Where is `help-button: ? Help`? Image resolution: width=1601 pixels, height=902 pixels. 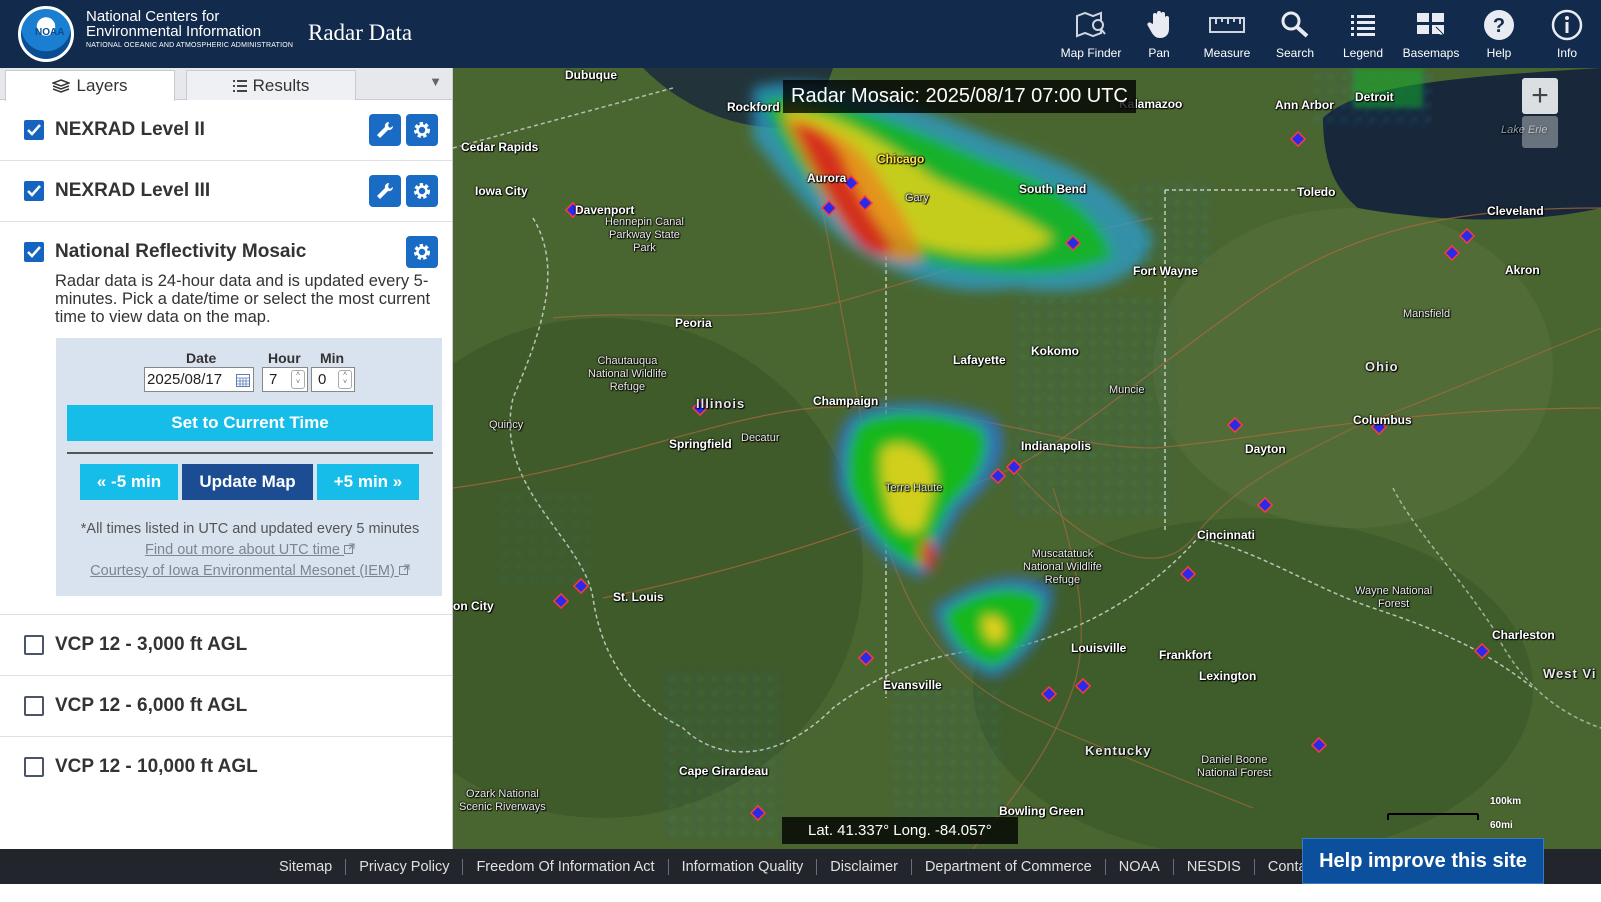
help-button: ? Help is located at coordinates (1499, 34).